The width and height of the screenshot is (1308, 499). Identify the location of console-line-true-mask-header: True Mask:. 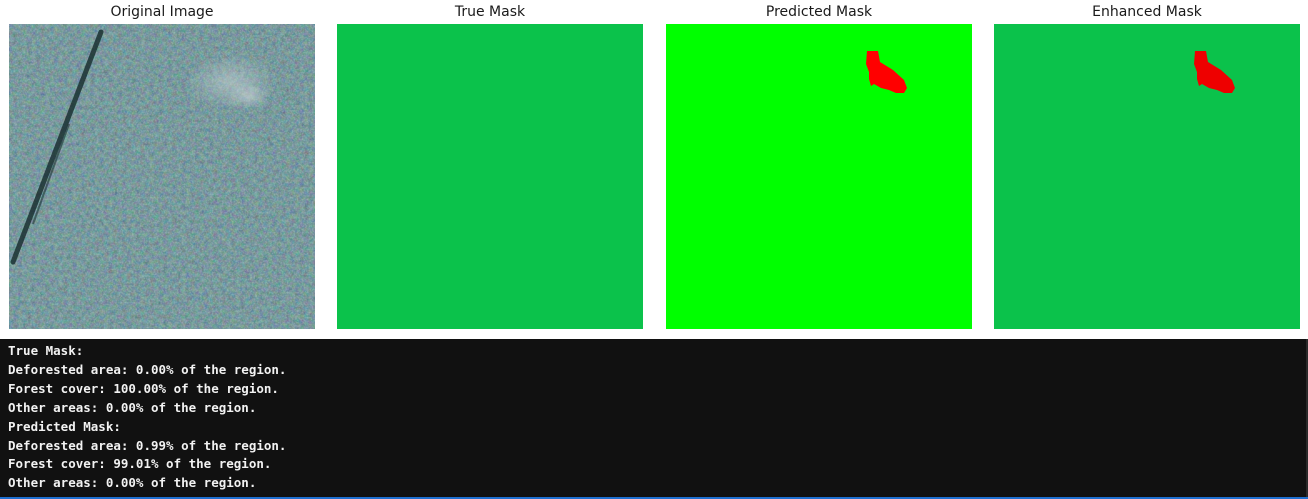
(46, 350).